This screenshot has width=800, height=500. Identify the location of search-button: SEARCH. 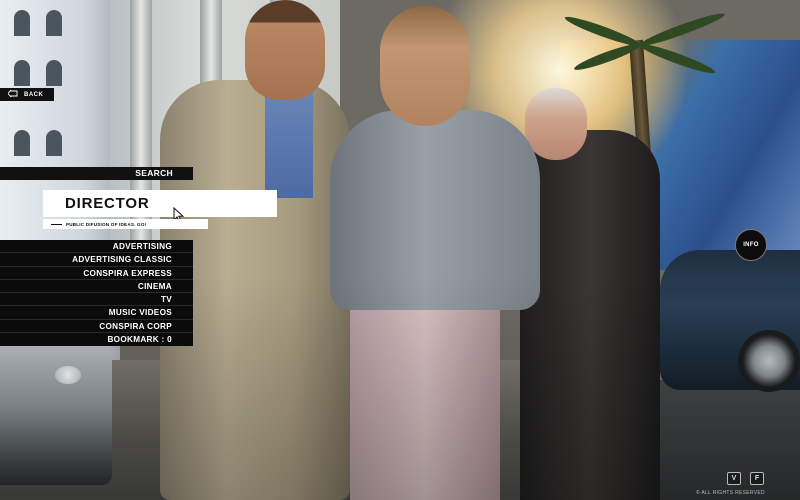
(96, 173).